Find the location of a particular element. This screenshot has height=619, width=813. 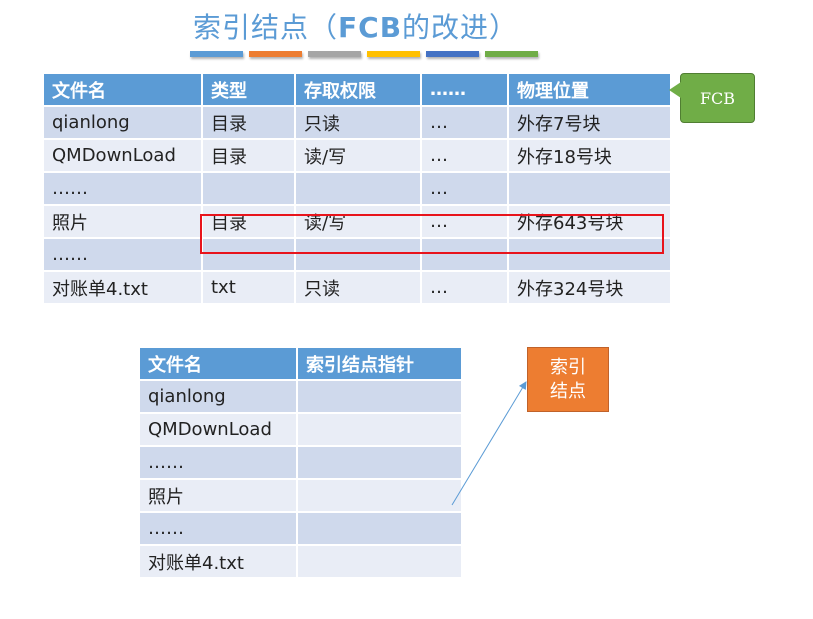

arrow-line is located at coordinates (489, 443).